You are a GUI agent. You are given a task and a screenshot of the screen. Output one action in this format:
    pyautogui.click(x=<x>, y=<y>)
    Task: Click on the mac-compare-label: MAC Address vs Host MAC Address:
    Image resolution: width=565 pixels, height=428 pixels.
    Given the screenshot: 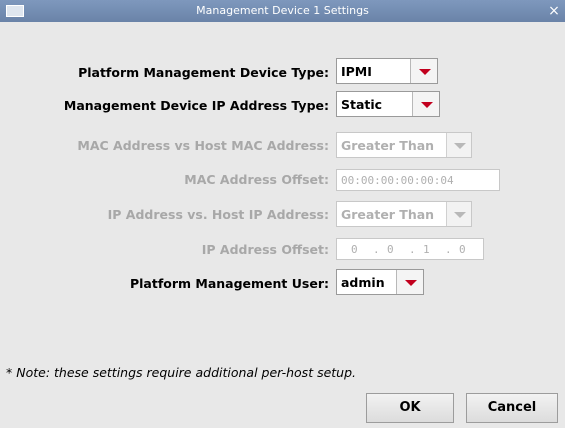 What is the action you would take?
    pyautogui.click(x=203, y=145)
    